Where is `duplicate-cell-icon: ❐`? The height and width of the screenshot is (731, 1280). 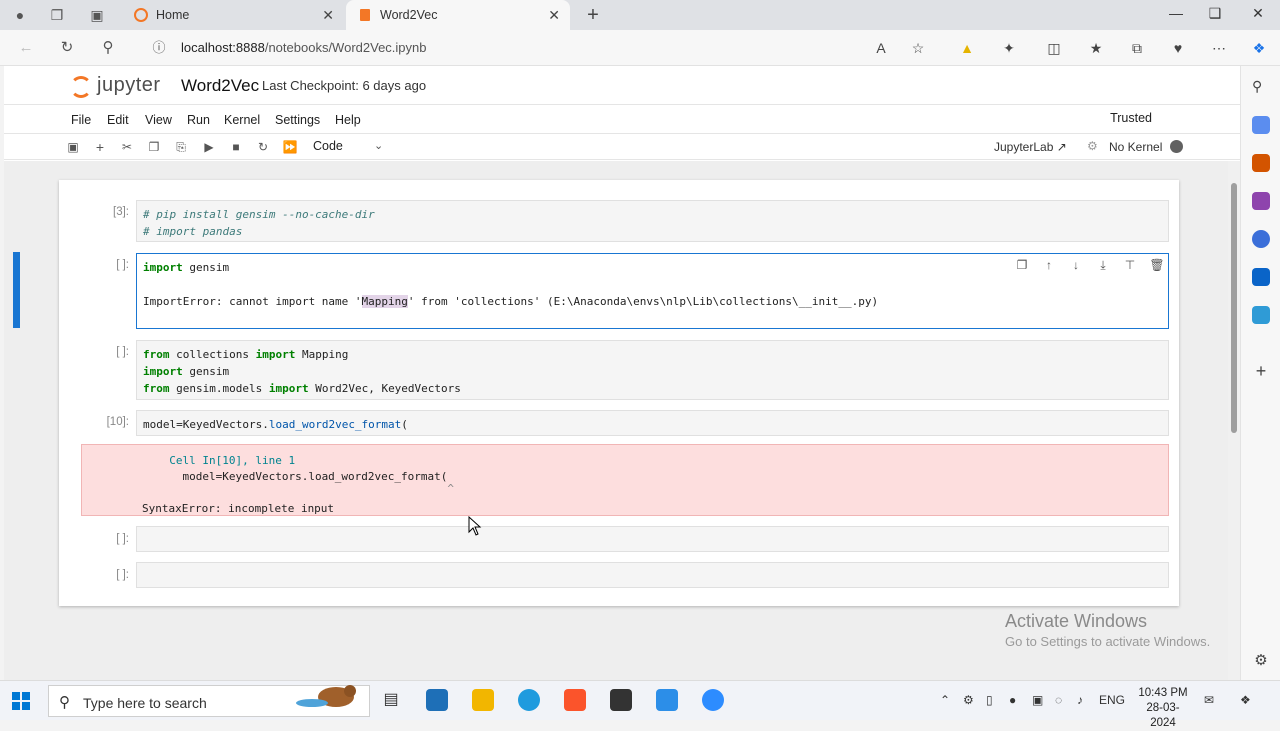
duplicate-cell-icon: ❐ is located at coordinates (1022, 265).